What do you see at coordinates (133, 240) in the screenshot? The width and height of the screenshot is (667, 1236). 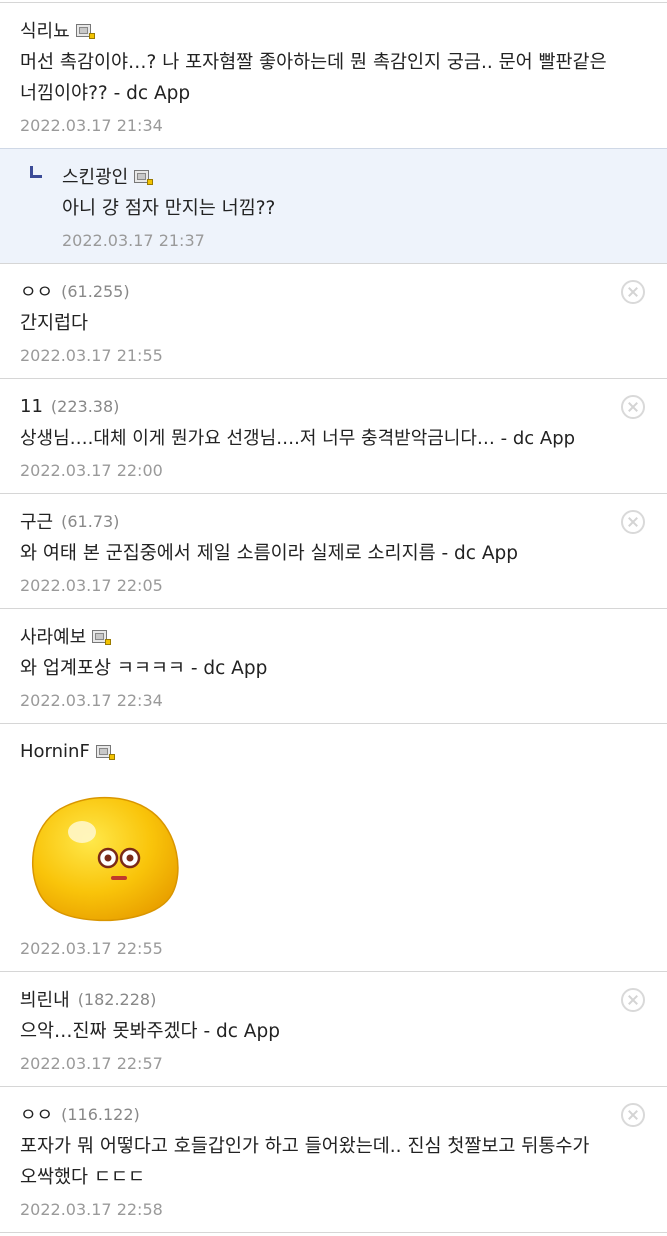 I see `comment-date: 2022.03.17 21:37` at bounding box center [133, 240].